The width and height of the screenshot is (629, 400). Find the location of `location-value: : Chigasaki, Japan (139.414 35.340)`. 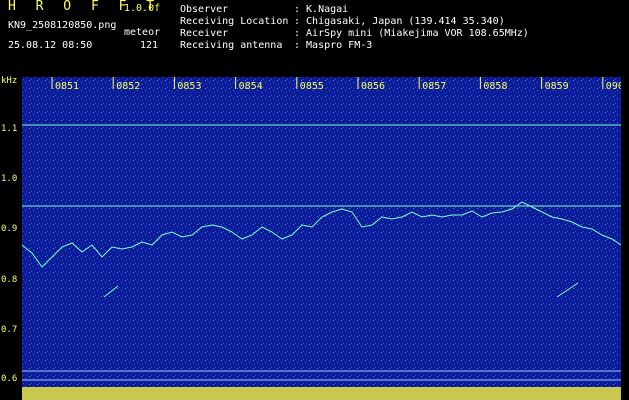

location-value: : Chigasaki, Japan (139.414 35.340) is located at coordinates (399, 21).